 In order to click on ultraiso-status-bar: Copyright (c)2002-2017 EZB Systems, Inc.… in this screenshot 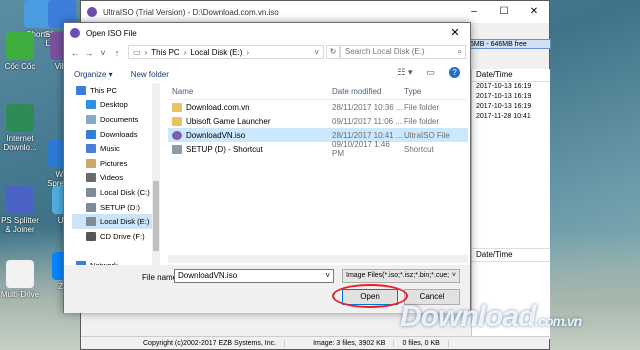, I will do `click(315, 342)`.